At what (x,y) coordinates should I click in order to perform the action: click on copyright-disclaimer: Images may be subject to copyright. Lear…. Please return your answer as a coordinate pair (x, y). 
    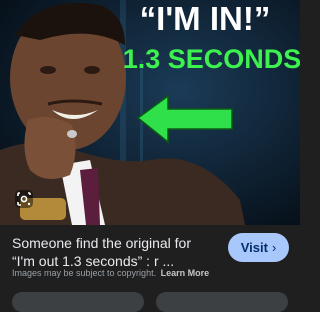
    Looking at the image, I should click on (110, 273).